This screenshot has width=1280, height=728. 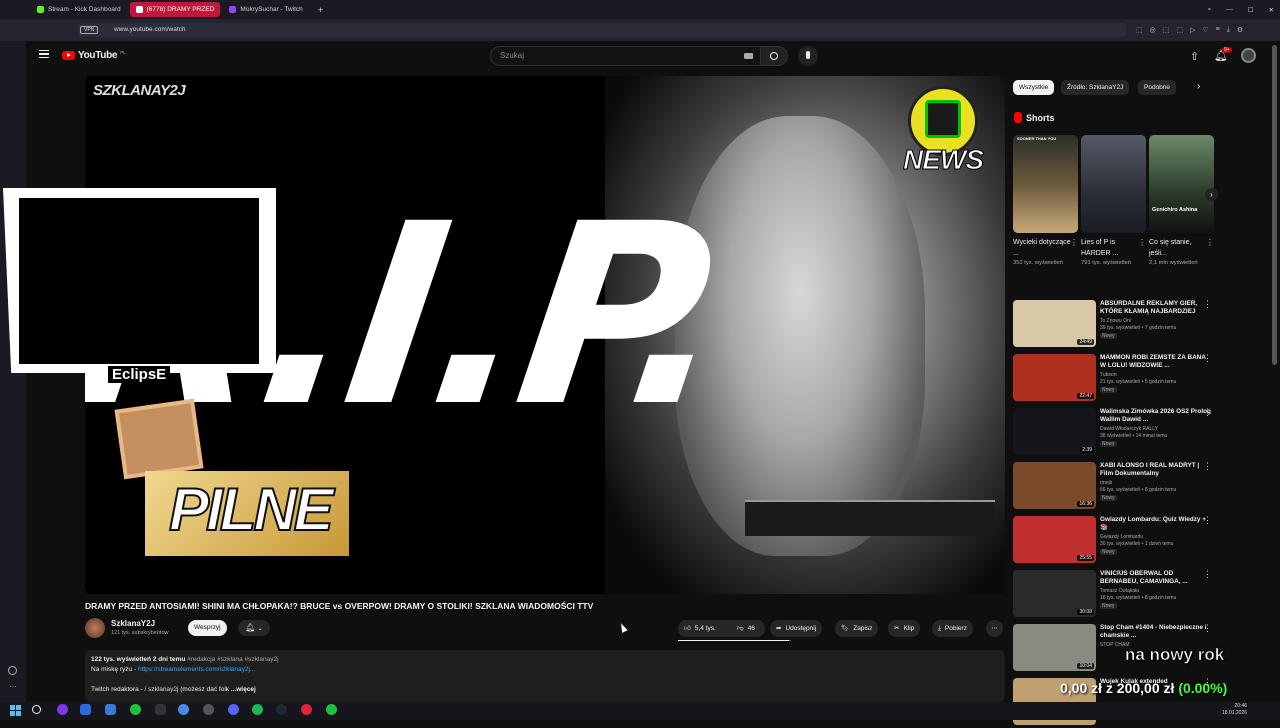 What do you see at coordinates (625, 56) in the screenshot?
I see `search-input: Szukaj` at bounding box center [625, 56].